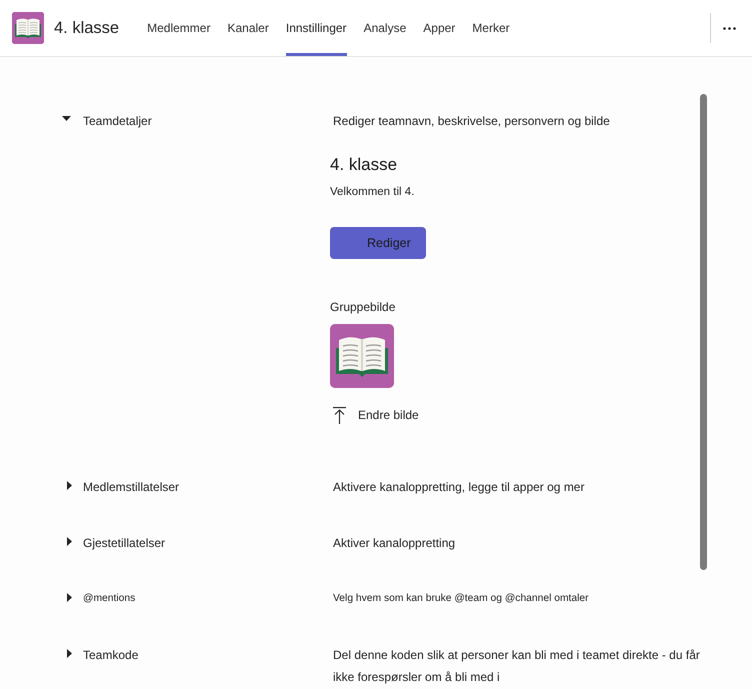  Describe the element at coordinates (729, 28) in the screenshot. I see `more-icon` at that location.